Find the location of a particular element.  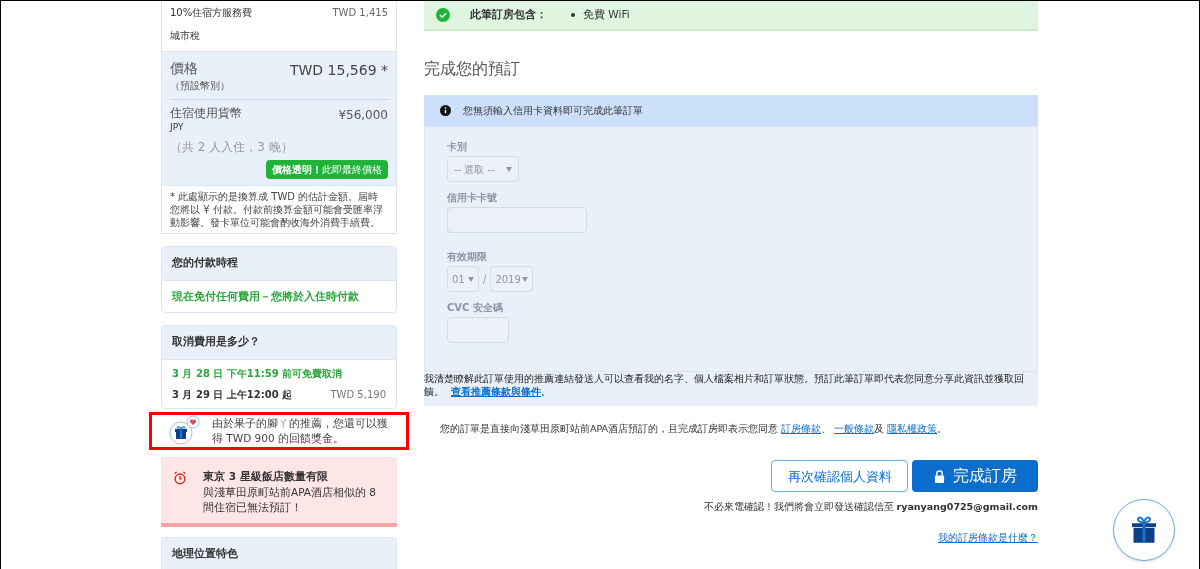

card-type-label: 卡別 is located at coordinates (457, 147).